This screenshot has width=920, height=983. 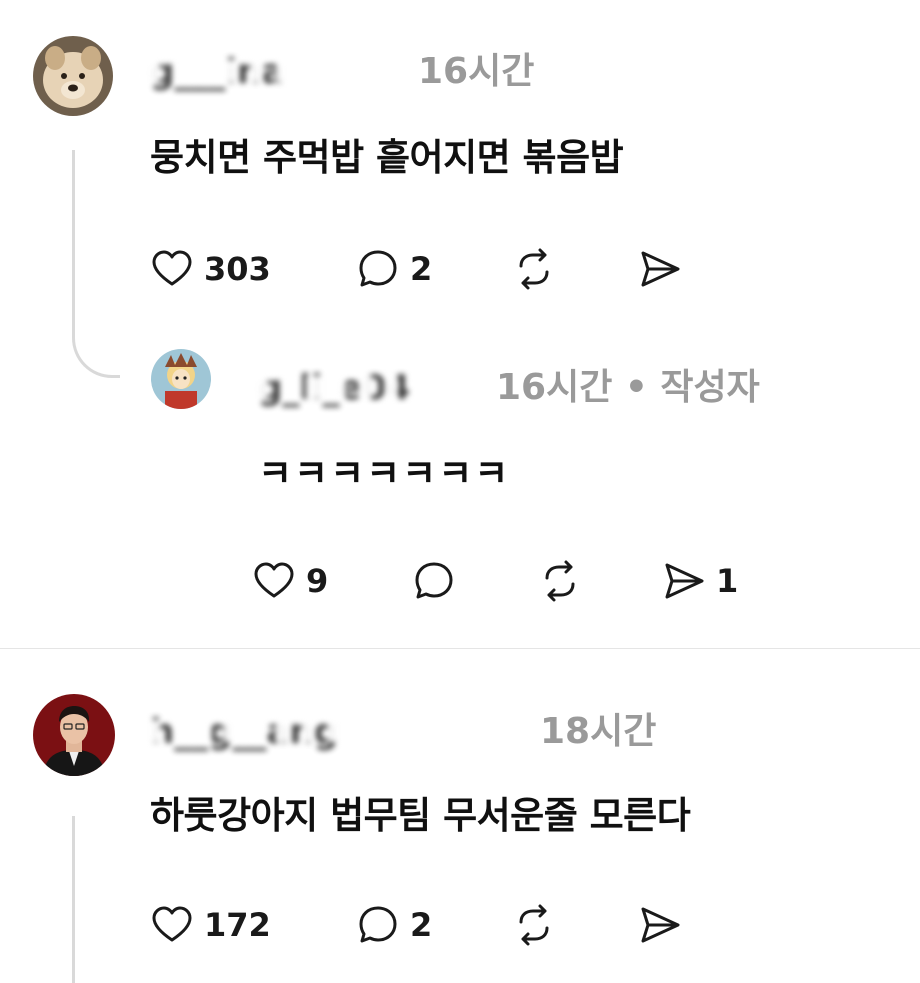 I want to click on like-button: 303, so click(x=210, y=269).